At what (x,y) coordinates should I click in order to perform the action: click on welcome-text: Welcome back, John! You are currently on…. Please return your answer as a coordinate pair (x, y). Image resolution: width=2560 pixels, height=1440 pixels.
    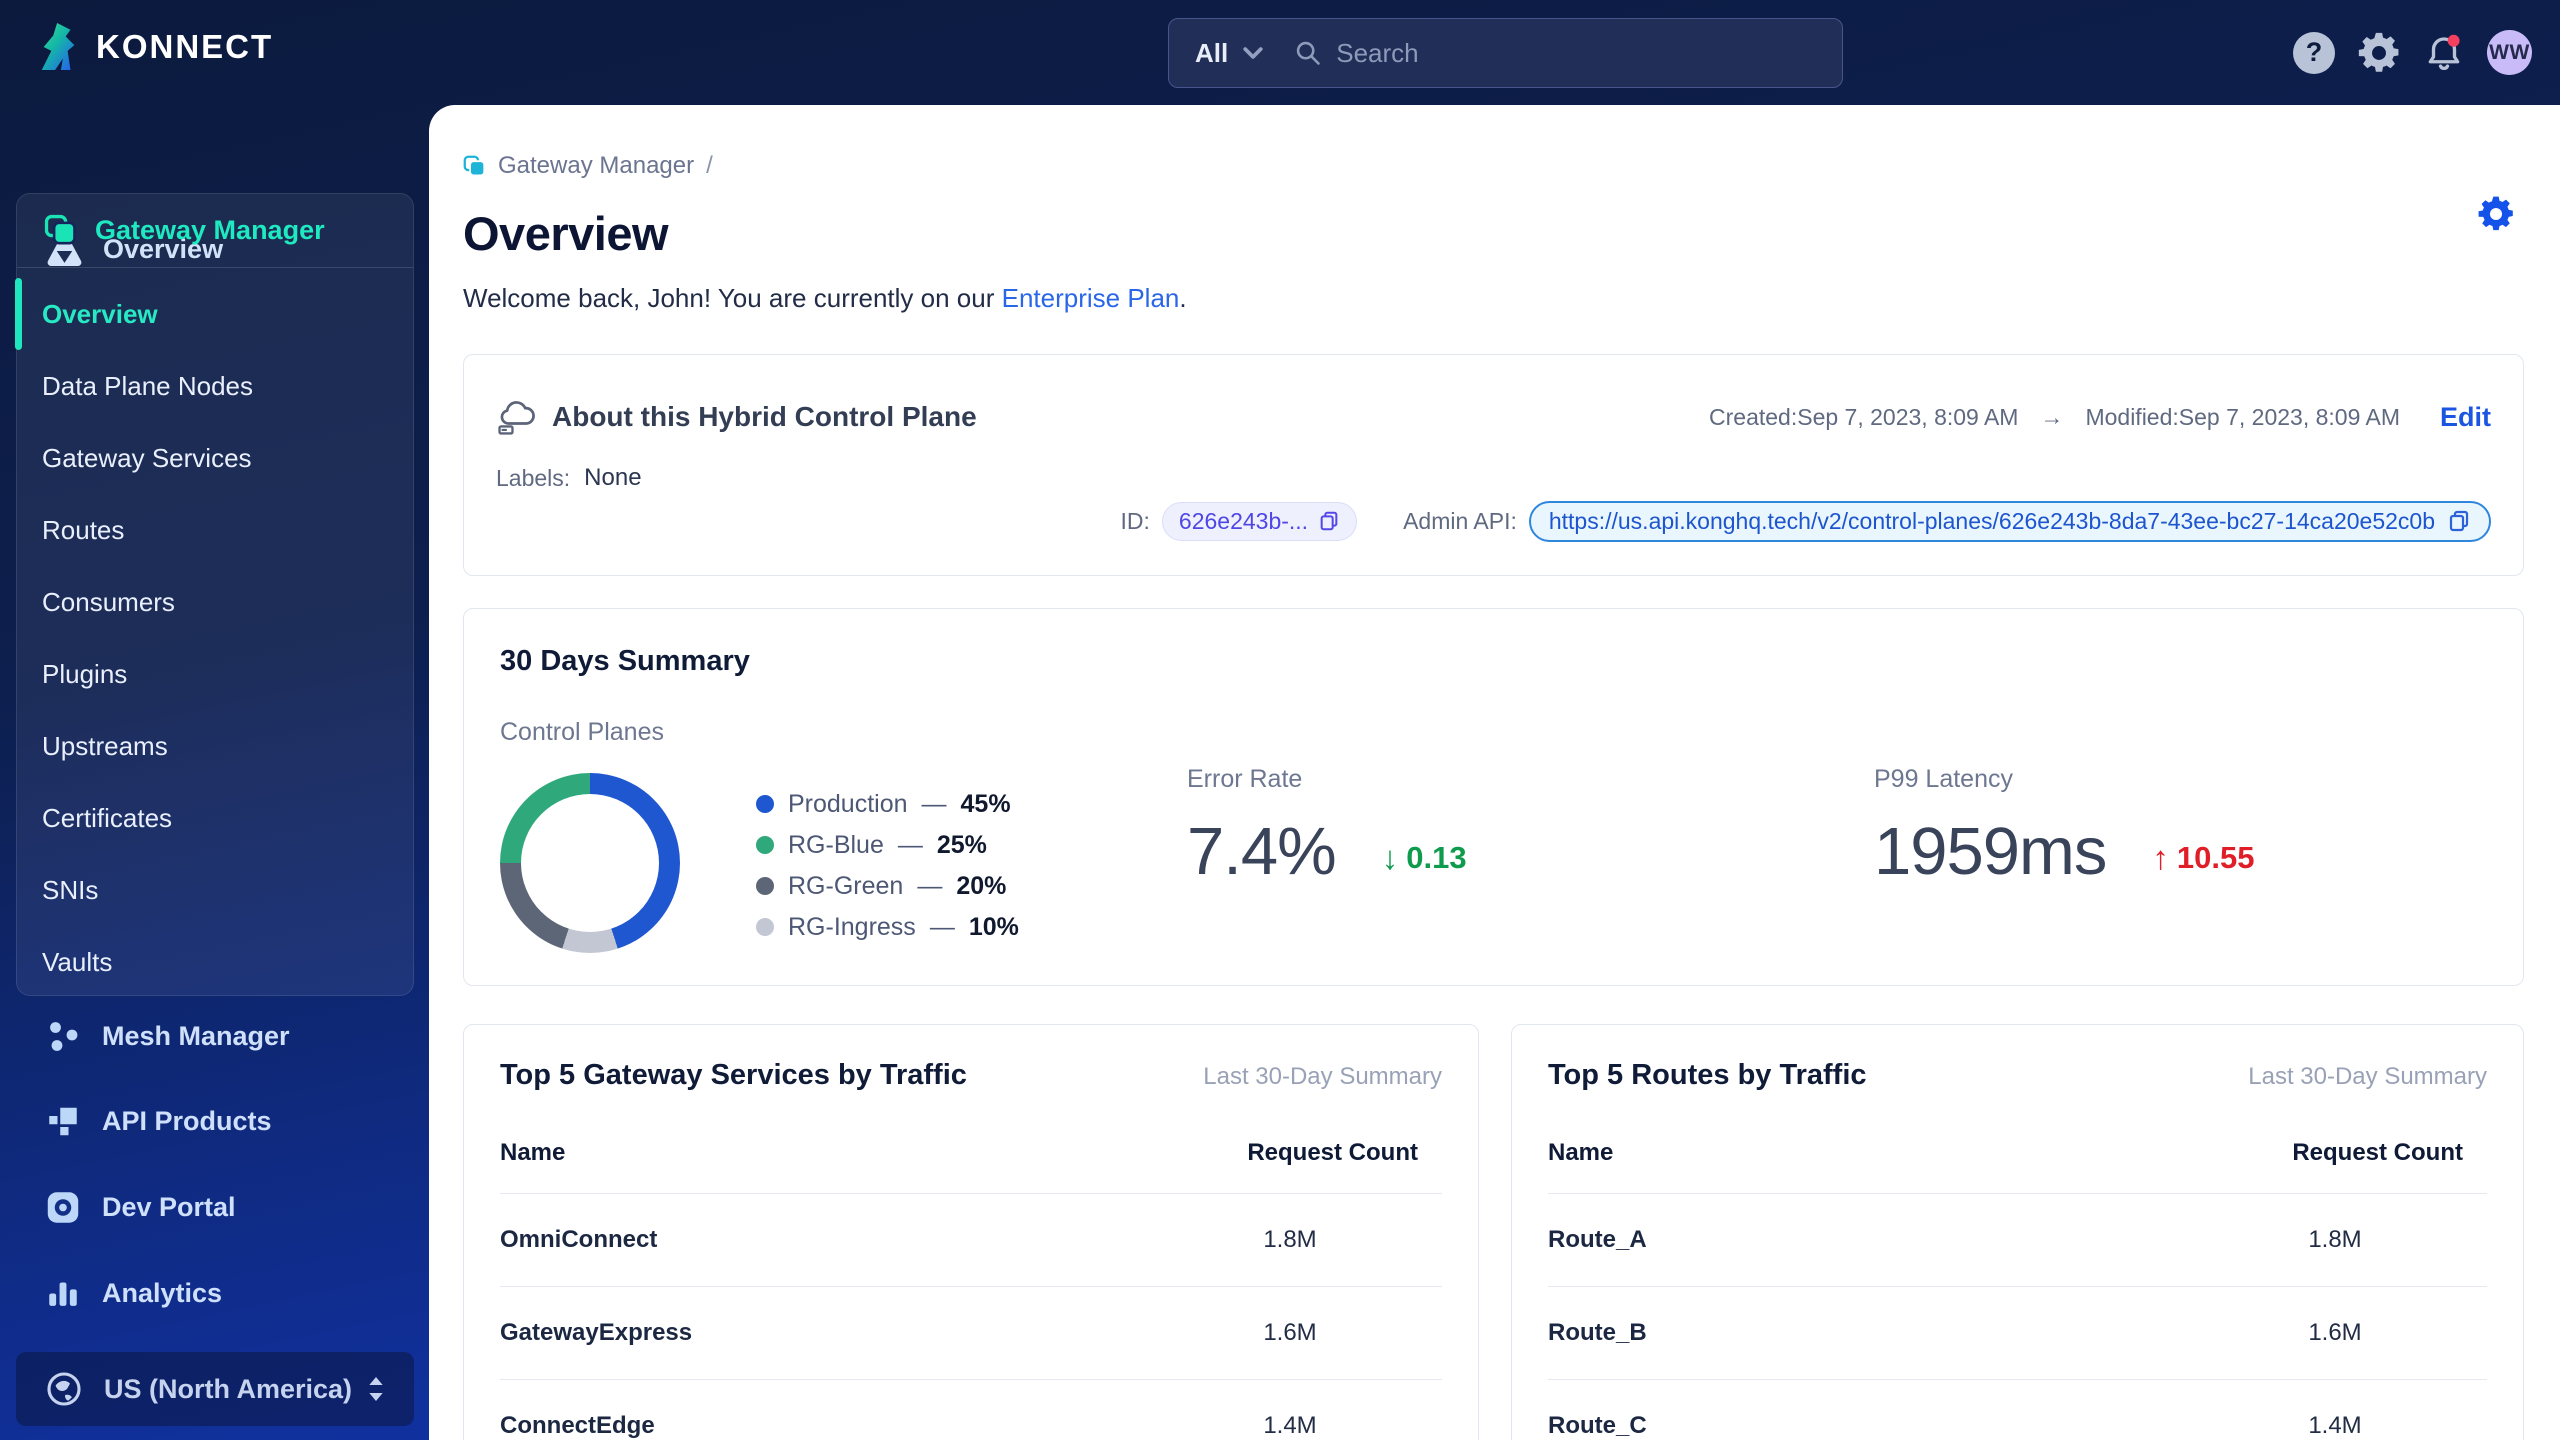
    Looking at the image, I should click on (825, 298).